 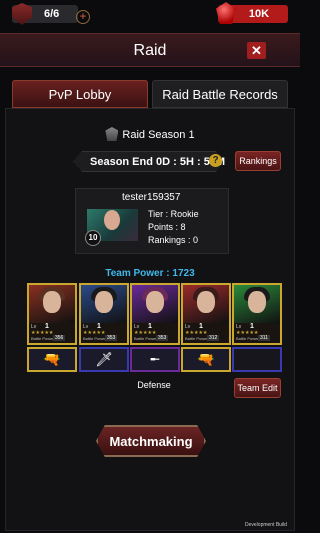 I want to click on sniper-rifle-icon: ╾, so click(x=155, y=359).